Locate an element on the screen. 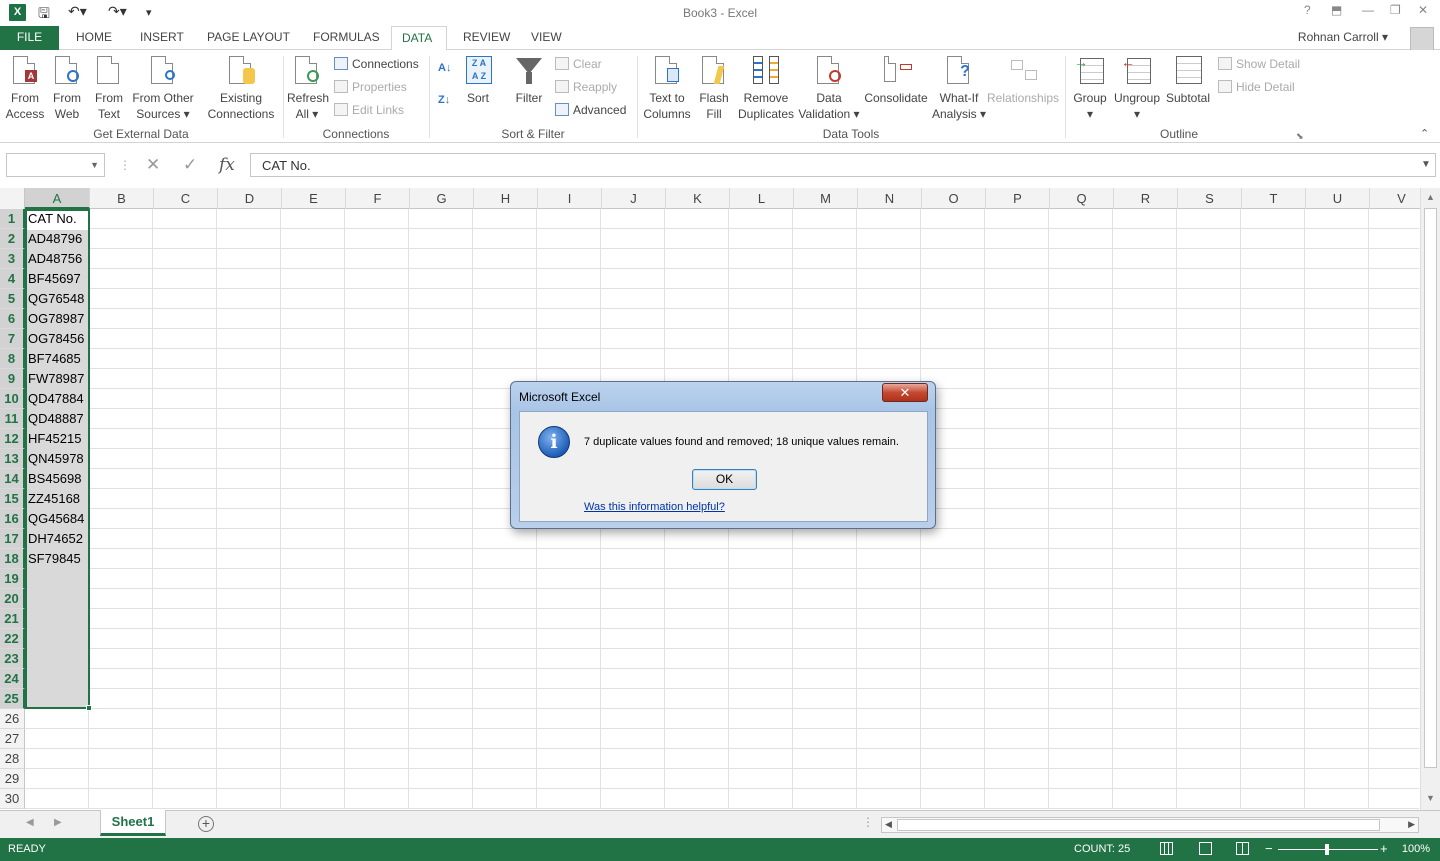  from-access-button: A From Access is located at coordinates (25, 88).